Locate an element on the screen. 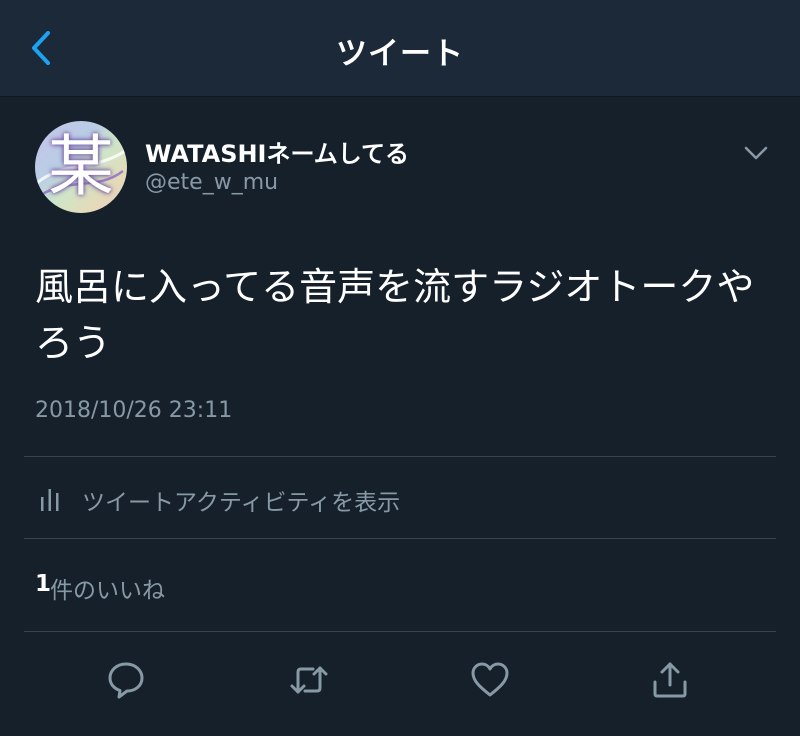  more-options-button is located at coordinates (756, 153).